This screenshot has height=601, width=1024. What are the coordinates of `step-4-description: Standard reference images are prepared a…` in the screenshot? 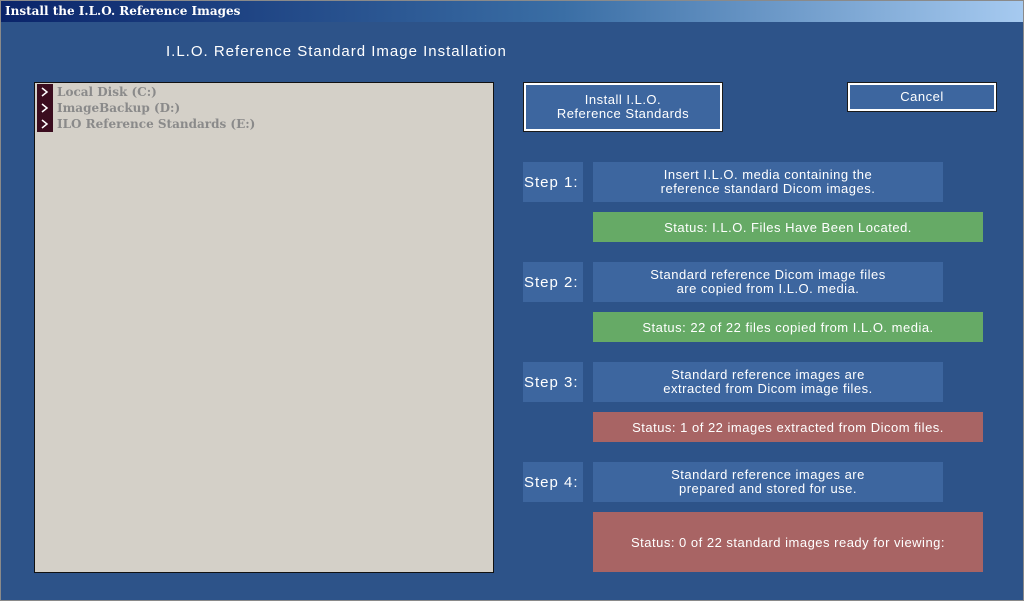 It's located at (768, 482).